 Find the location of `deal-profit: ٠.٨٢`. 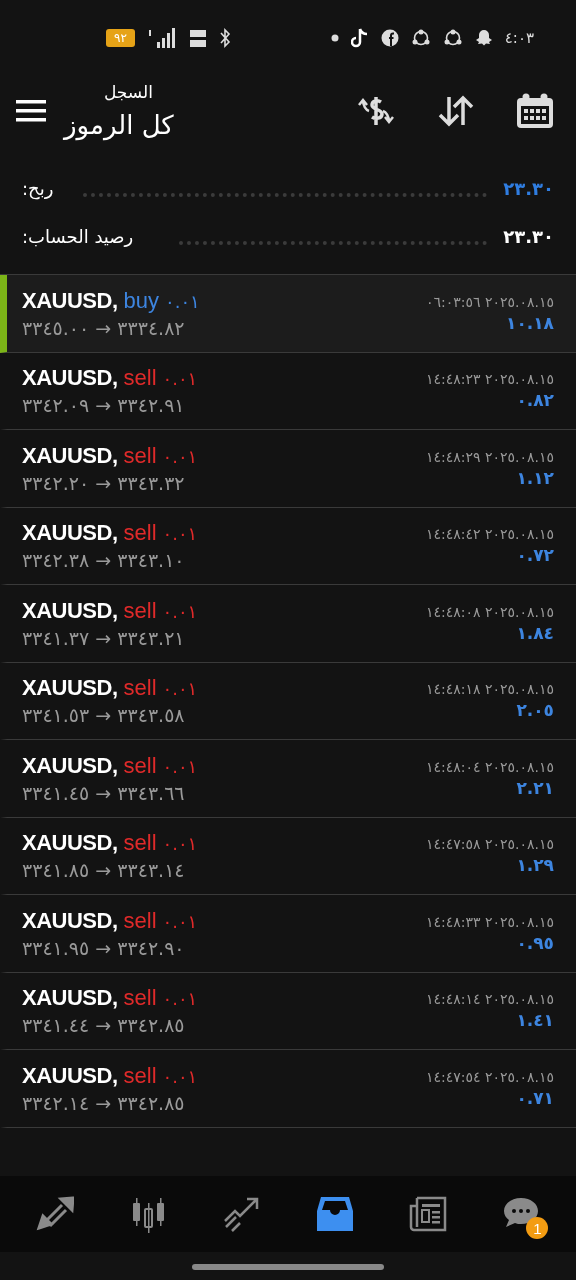

deal-profit: ٠.٨٢ is located at coordinates (535, 400).